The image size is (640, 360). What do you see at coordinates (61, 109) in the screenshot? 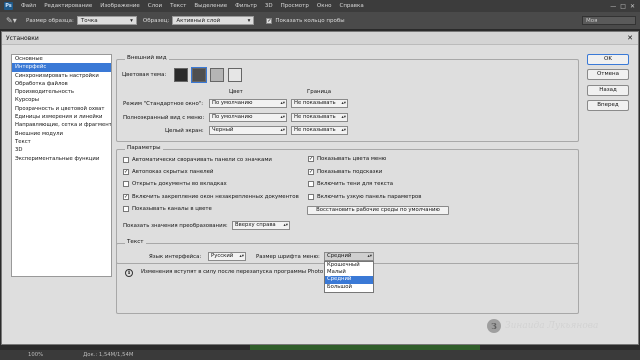
I see `category-transparency-gamut: Прозрачность и цветовой охват` at bounding box center [61, 109].